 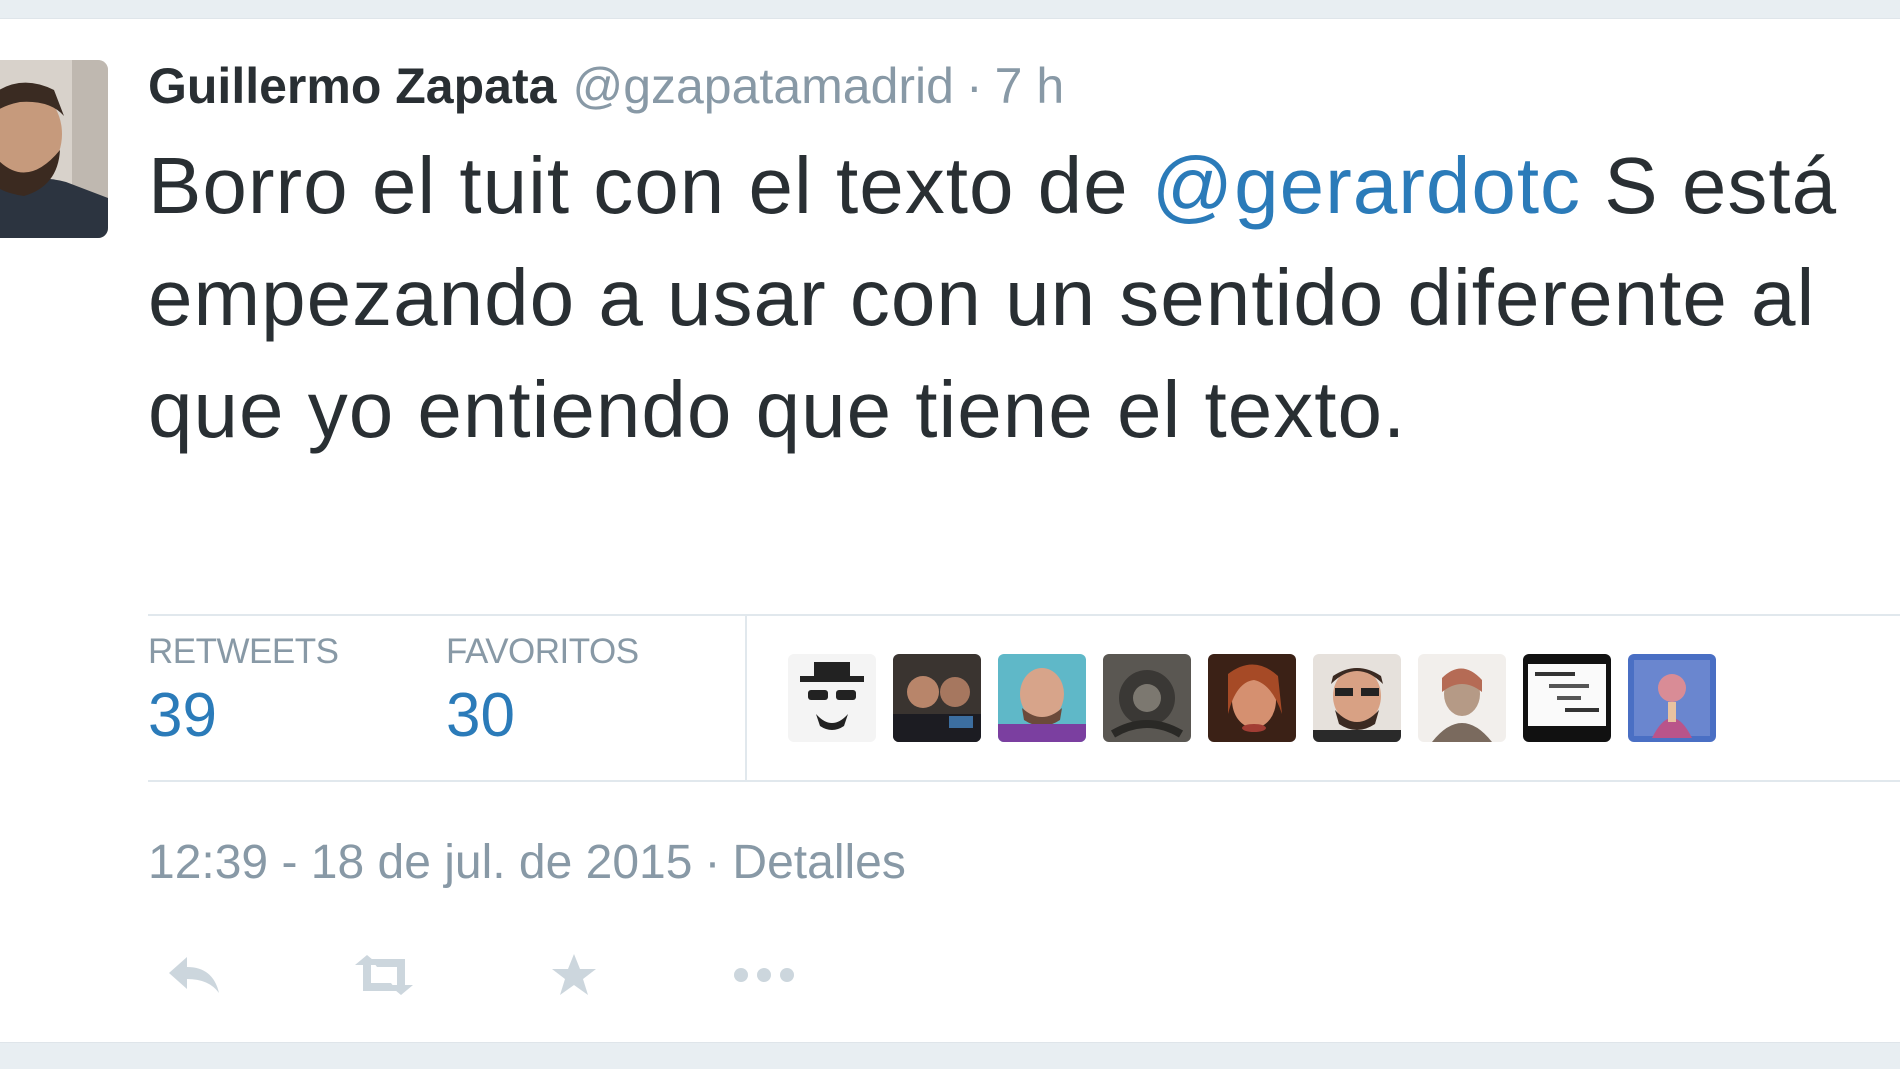 I want to click on more-options-icon, so click(x=764, y=975).